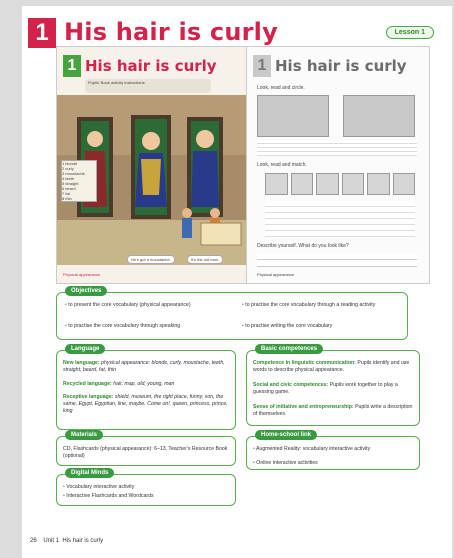 This screenshot has width=454, height=558. What do you see at coordinates (276, 274) in the screenshot?
I see `thumb-right-footer: Physical appearance` at bounding box center [276, 274].